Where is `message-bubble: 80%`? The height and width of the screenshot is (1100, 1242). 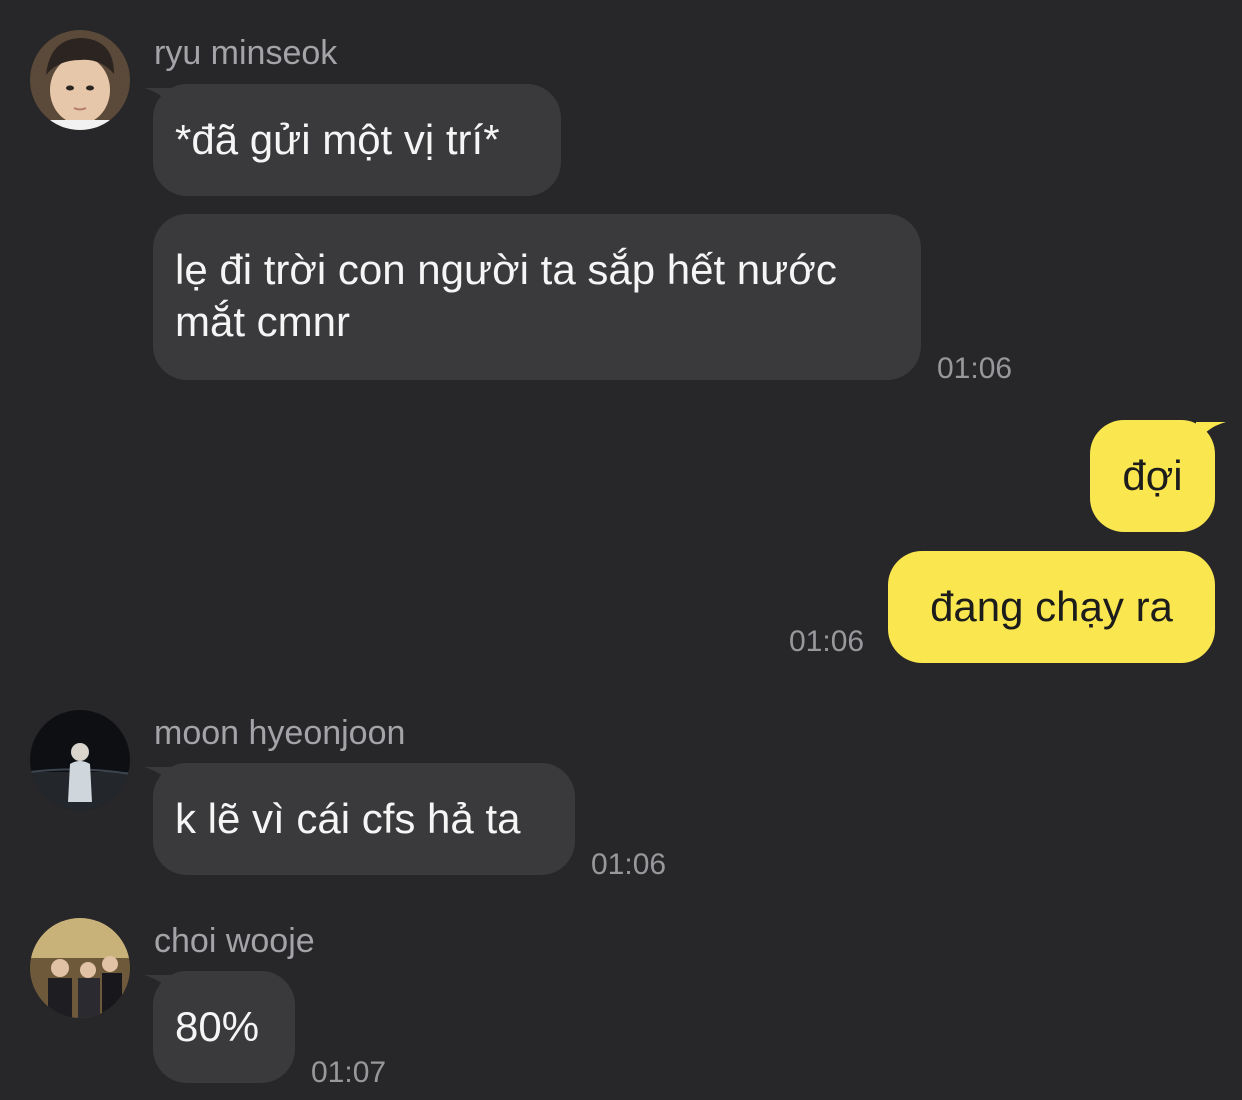
message-bubble: 80% is located at coordinates (224, 1027).